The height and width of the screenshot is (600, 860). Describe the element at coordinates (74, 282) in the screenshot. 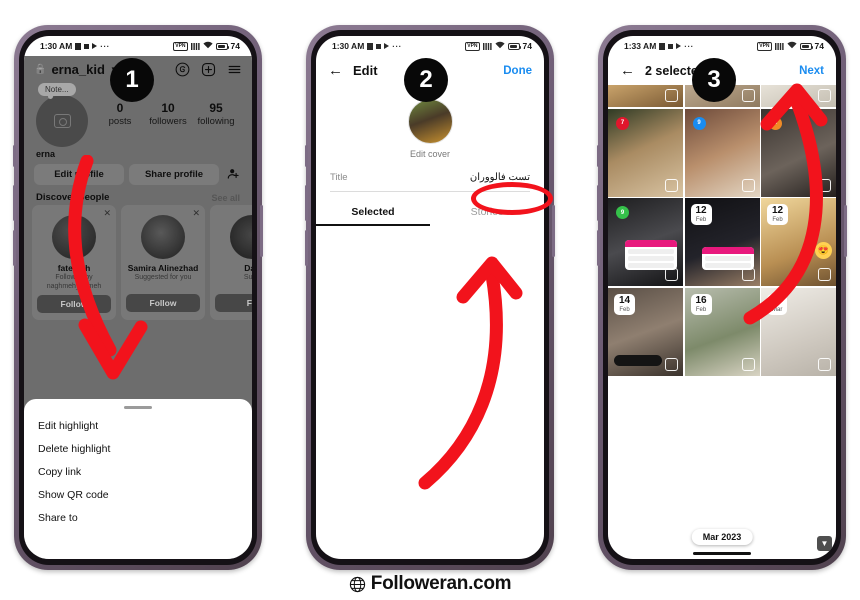

I see `suggested-sub: Followed by naghmeh_nameh` at that location.